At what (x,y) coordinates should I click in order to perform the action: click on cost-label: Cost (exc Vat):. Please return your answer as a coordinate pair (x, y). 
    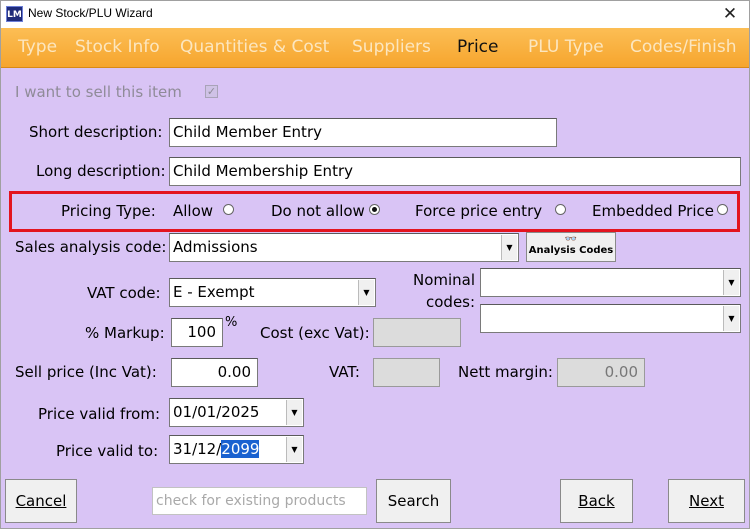
    Looking at the image, I should click on (315, 333).